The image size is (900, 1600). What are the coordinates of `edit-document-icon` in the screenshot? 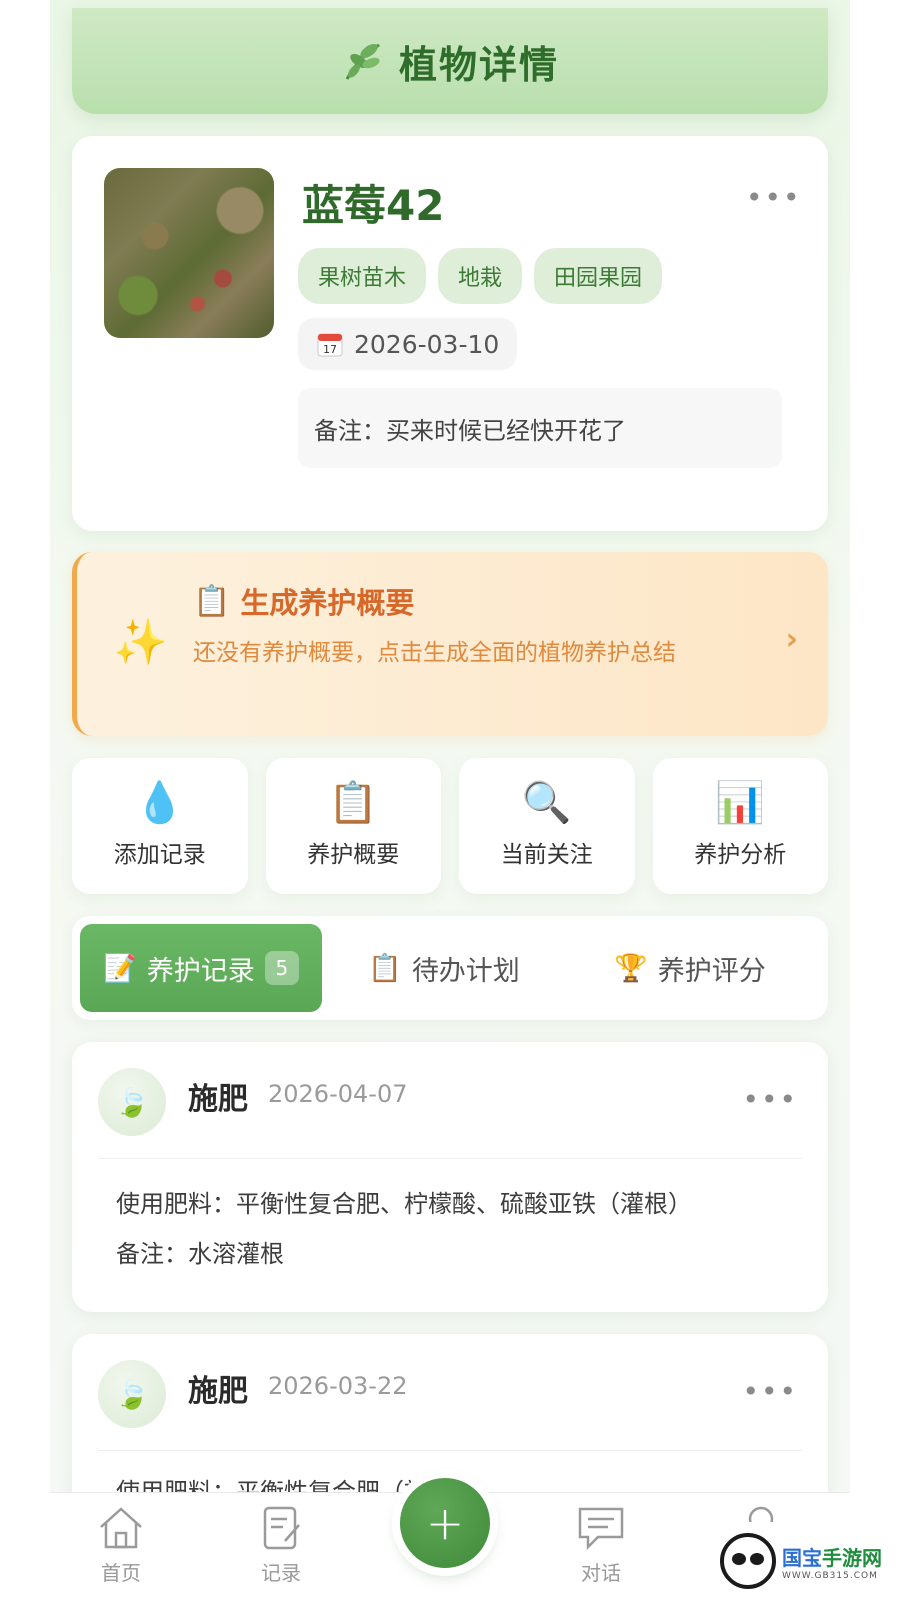 It's located at (281, 1528).